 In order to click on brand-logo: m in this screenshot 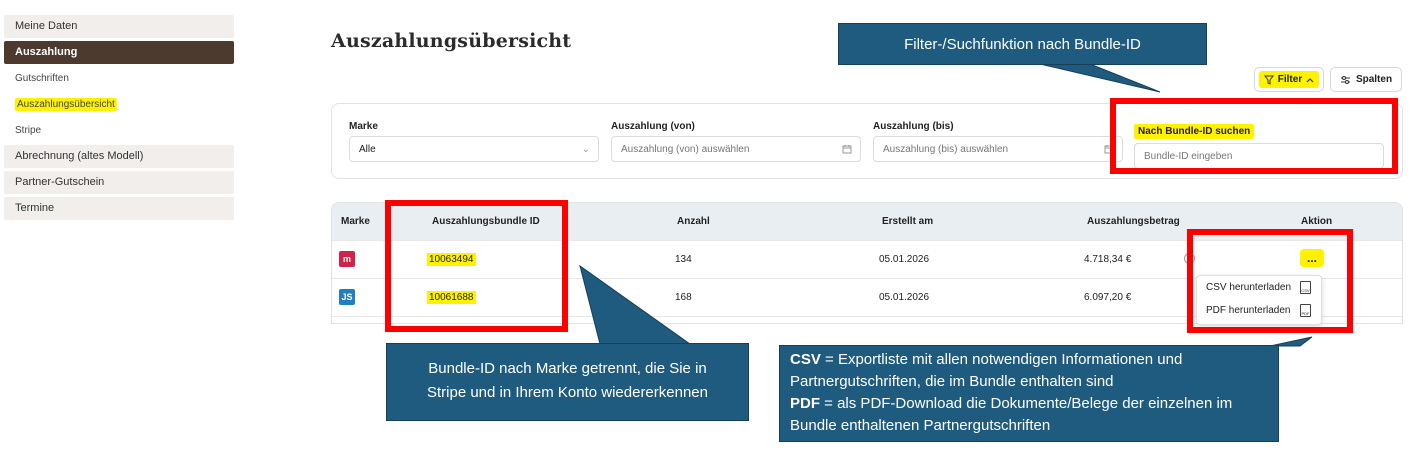, I will do `click(347, 259)`.